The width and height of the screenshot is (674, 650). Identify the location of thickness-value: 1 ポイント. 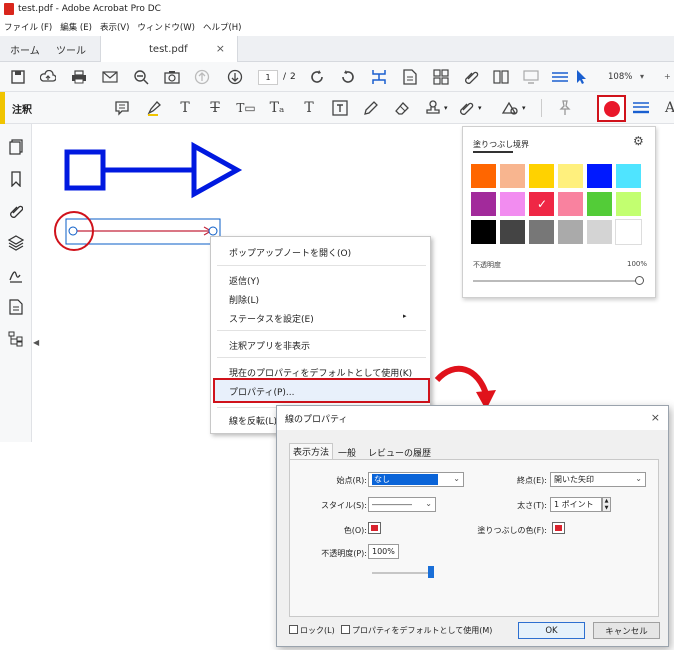
(574, 504).